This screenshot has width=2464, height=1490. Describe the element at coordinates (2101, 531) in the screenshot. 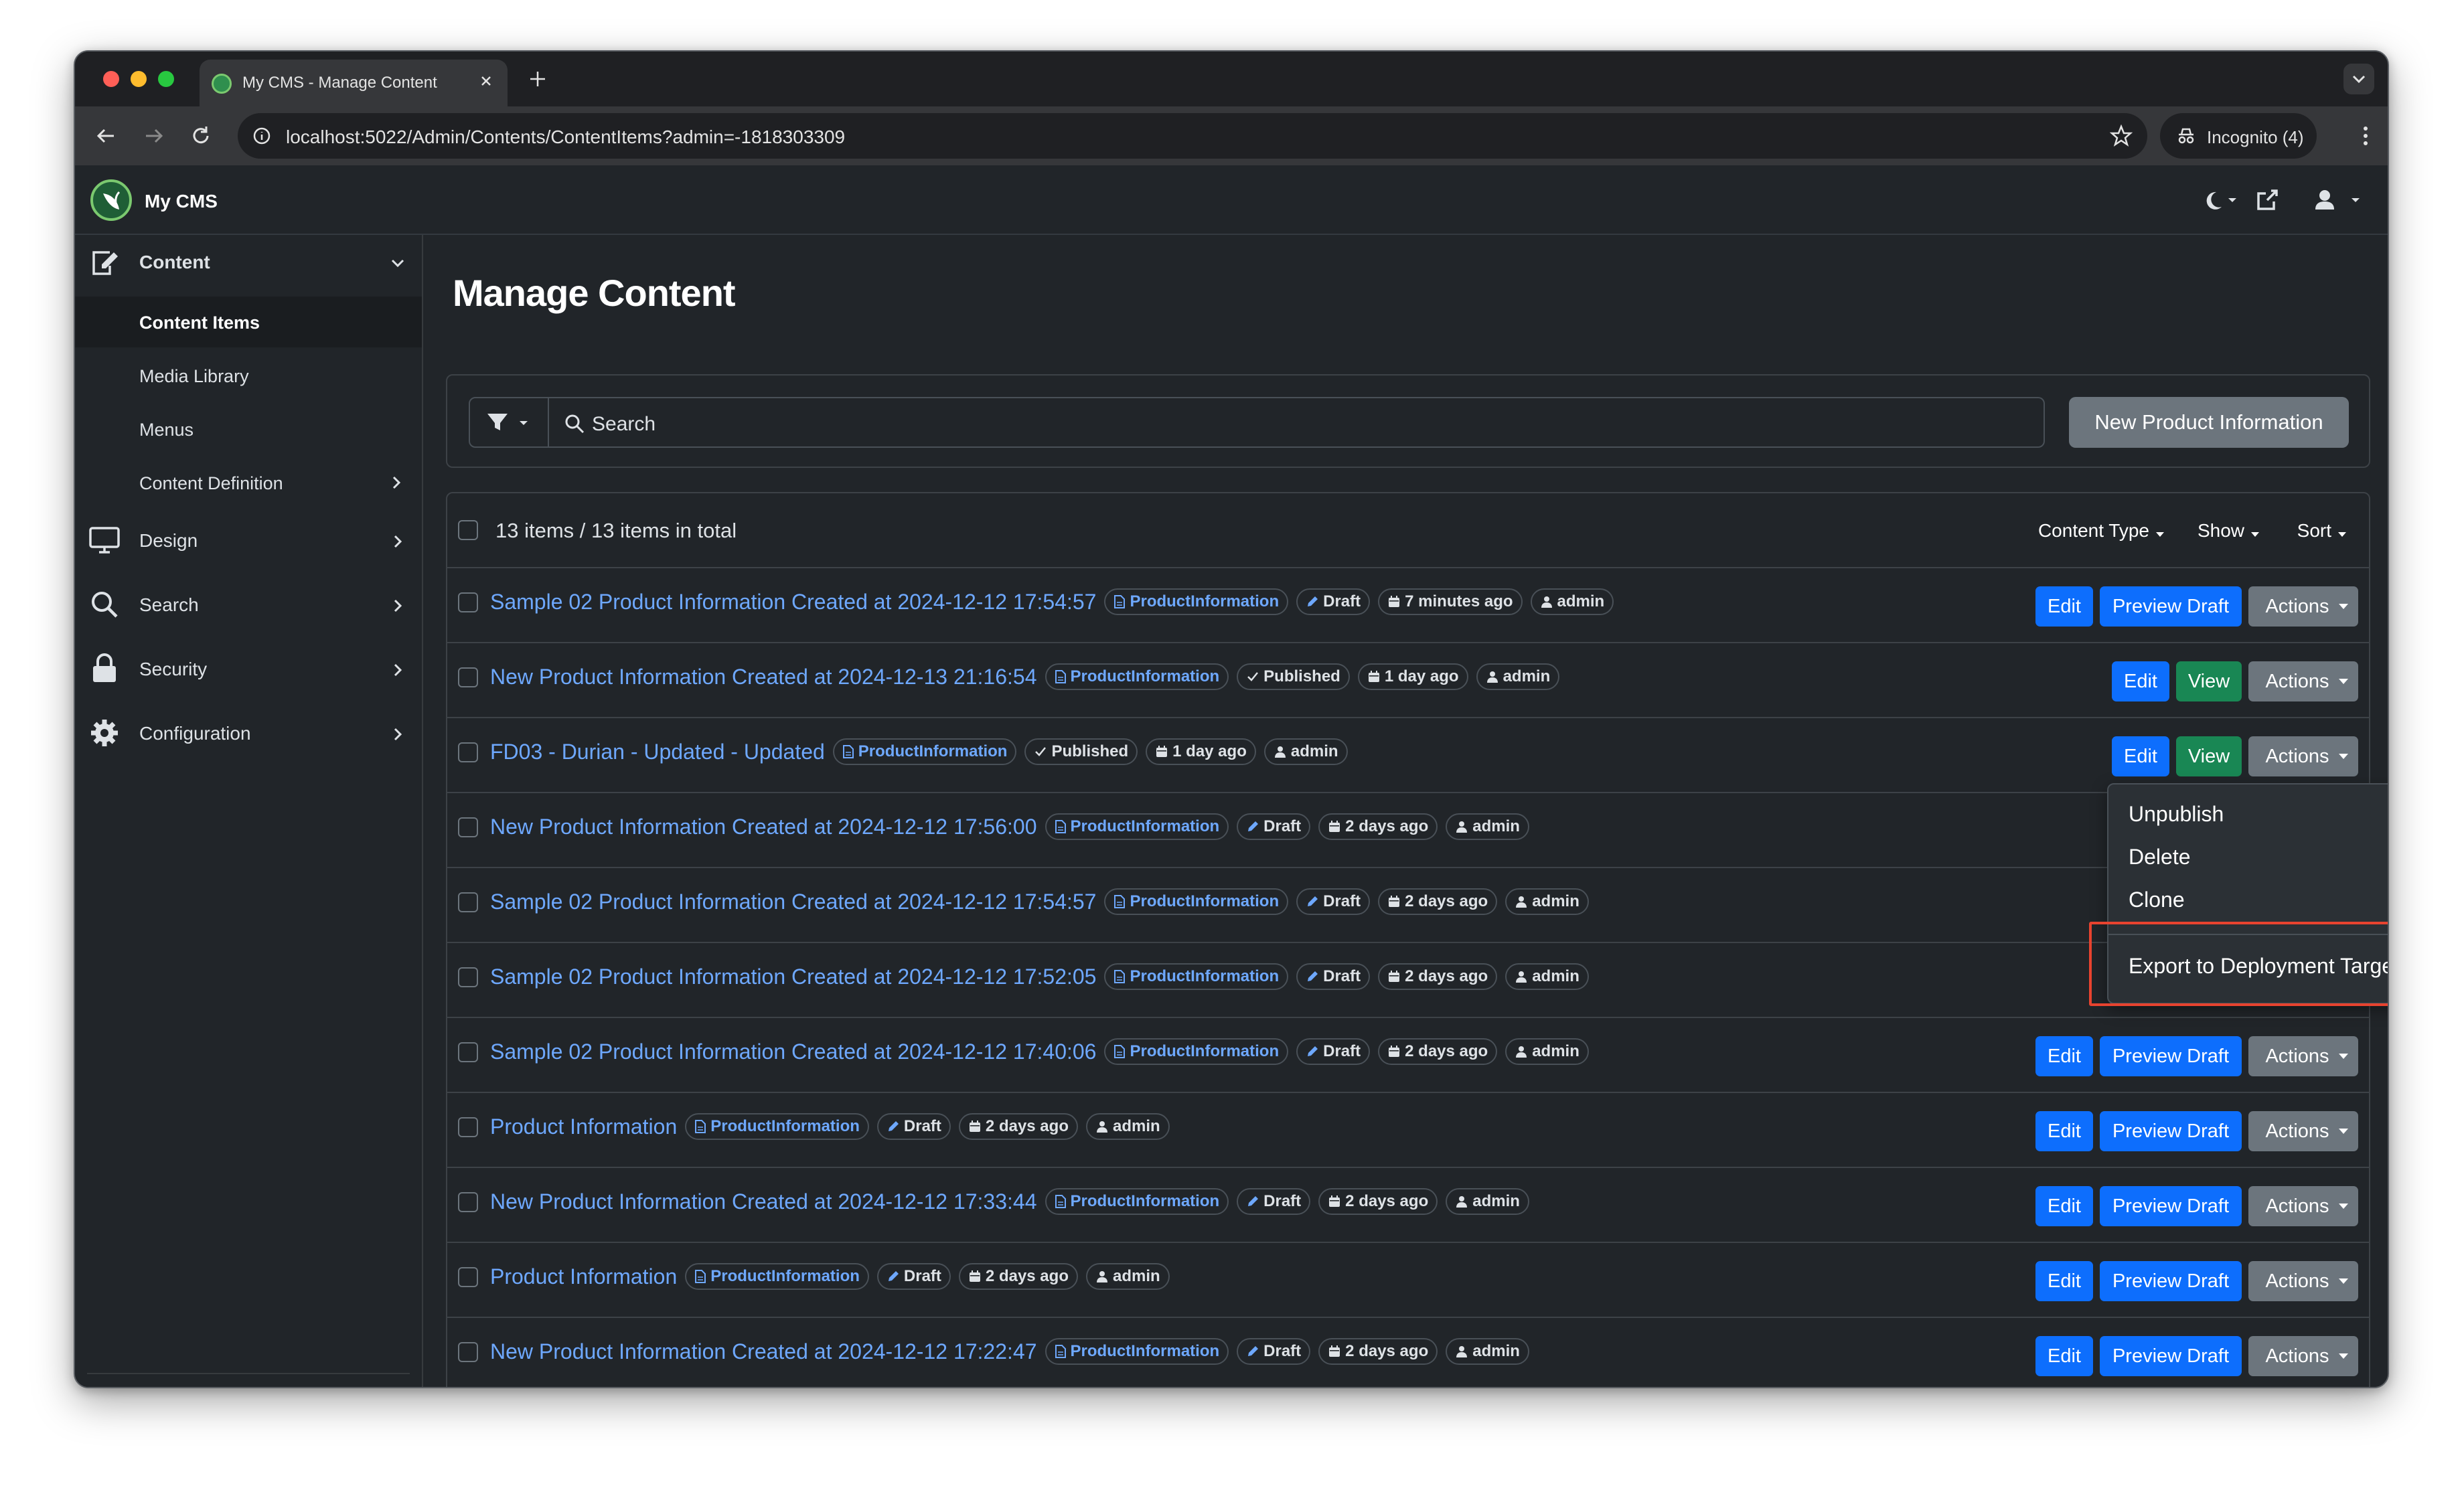

I see `content-type-filter: Content Type` at that location.